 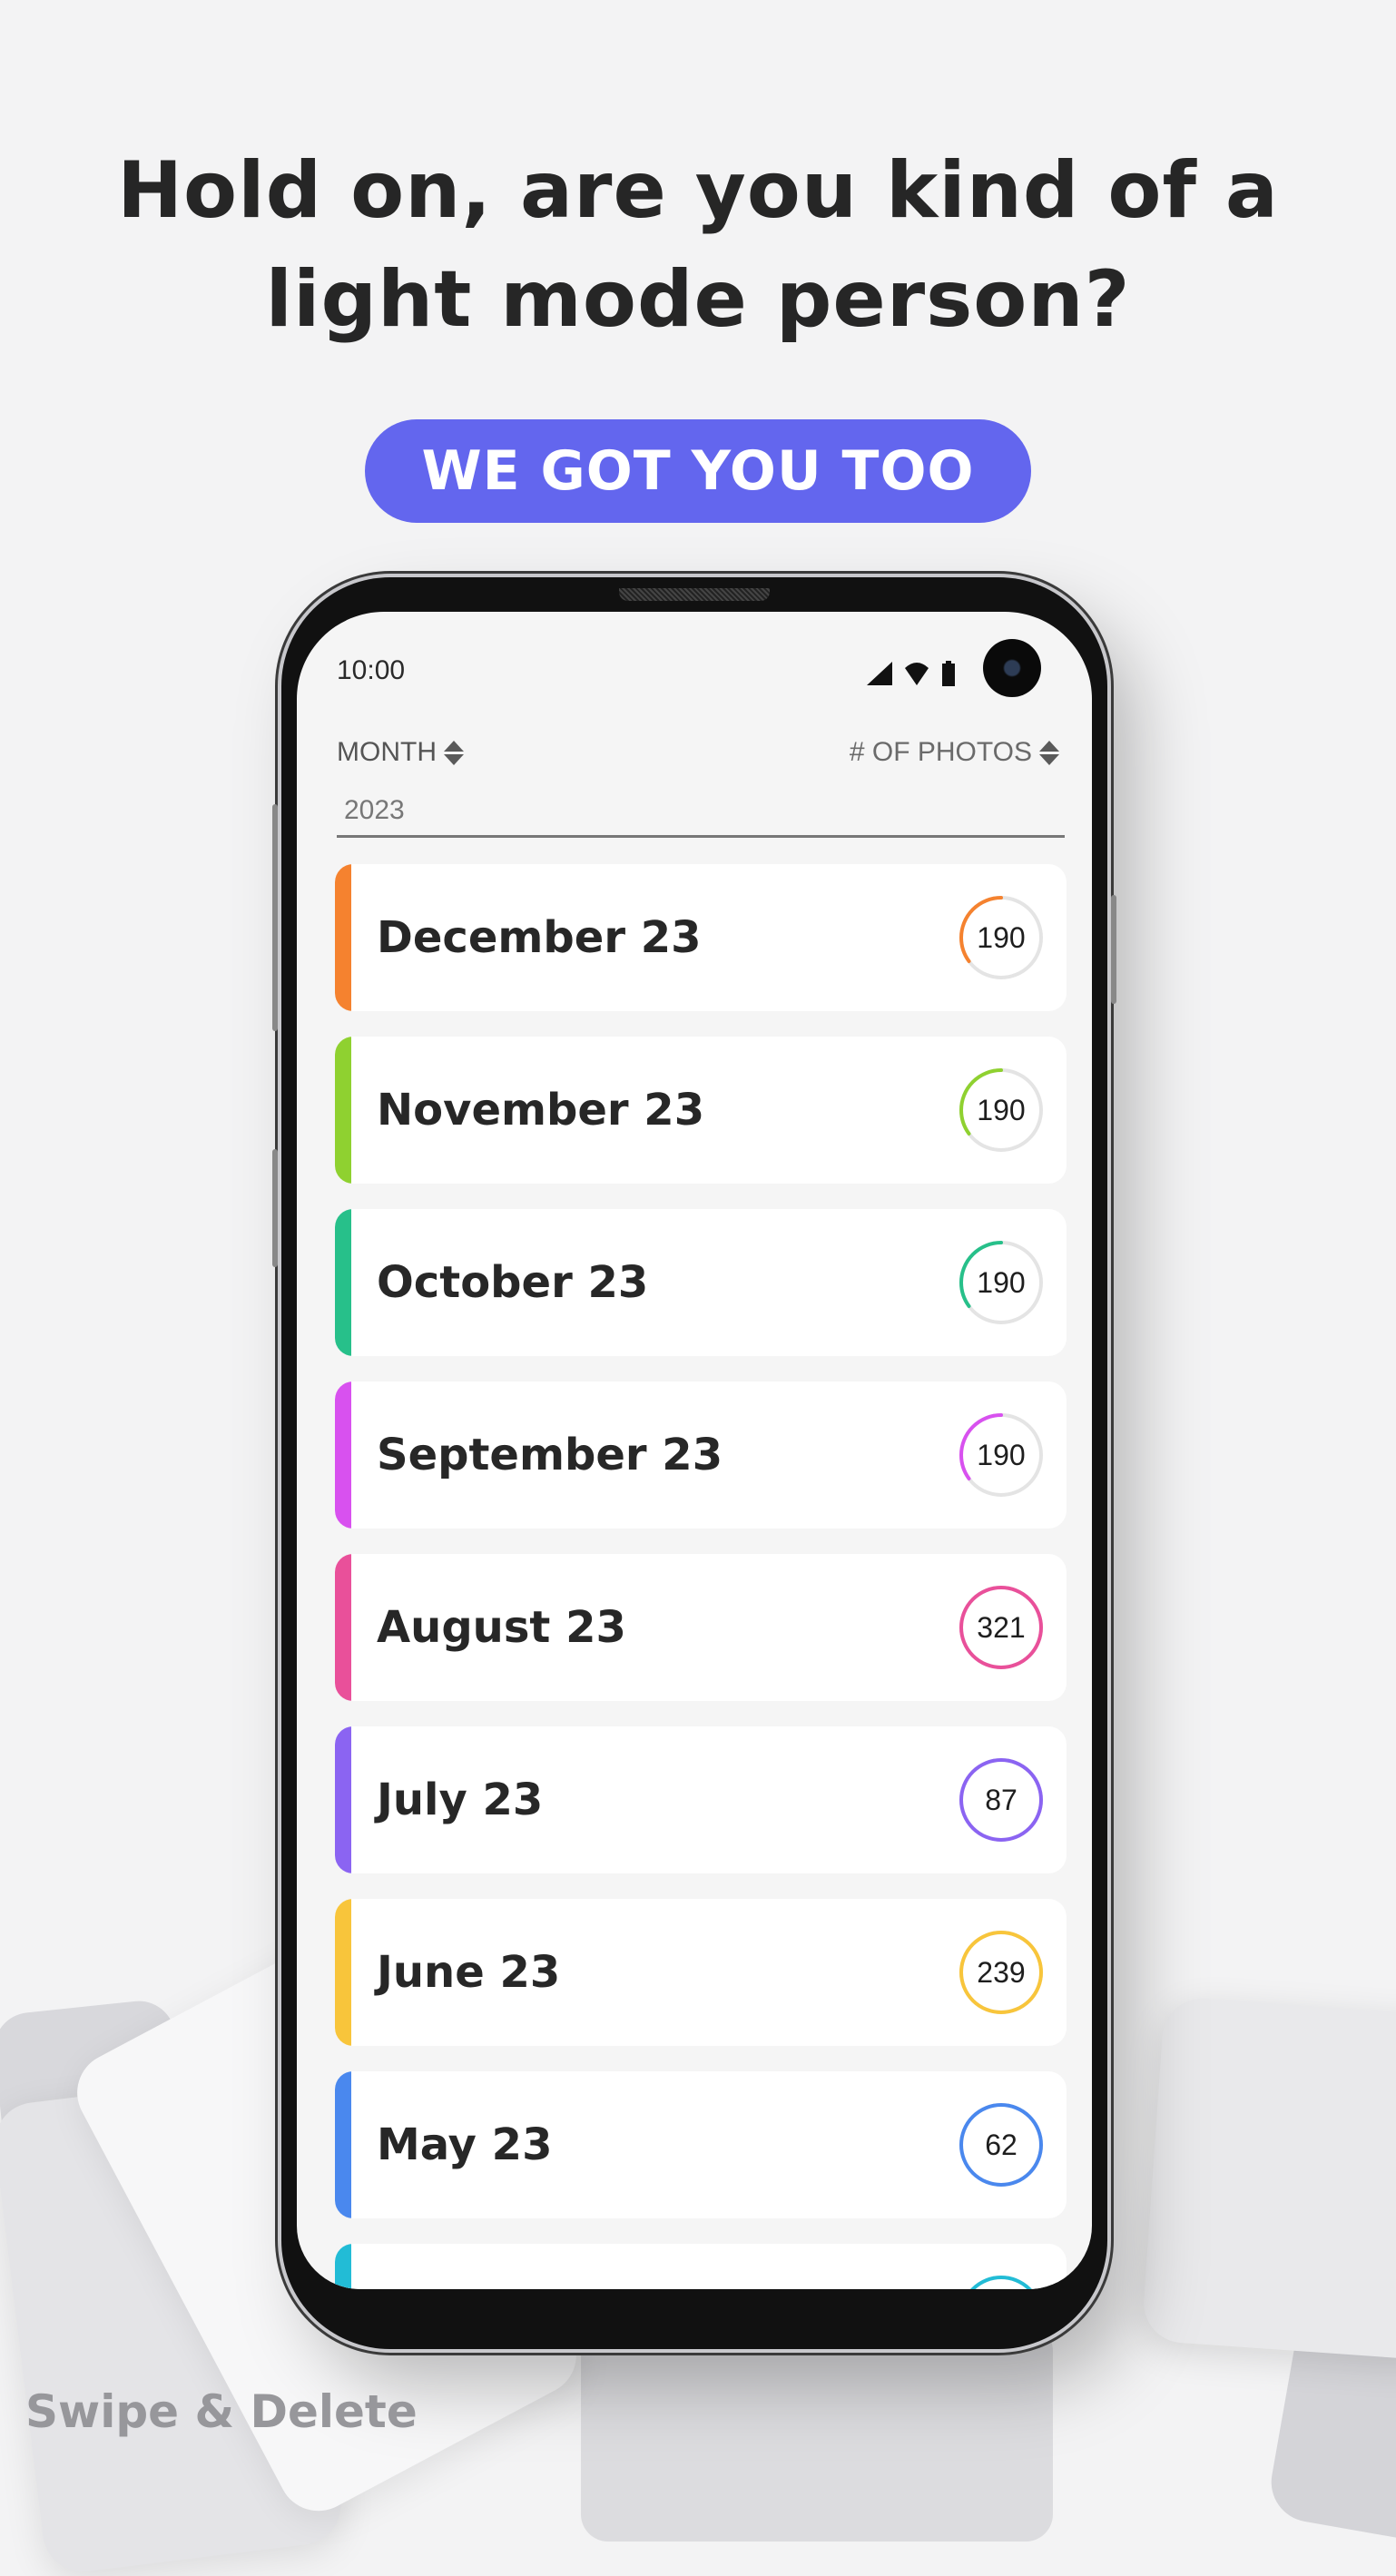 I want to click on month-label: October 23, so click(x=513, y=1282).